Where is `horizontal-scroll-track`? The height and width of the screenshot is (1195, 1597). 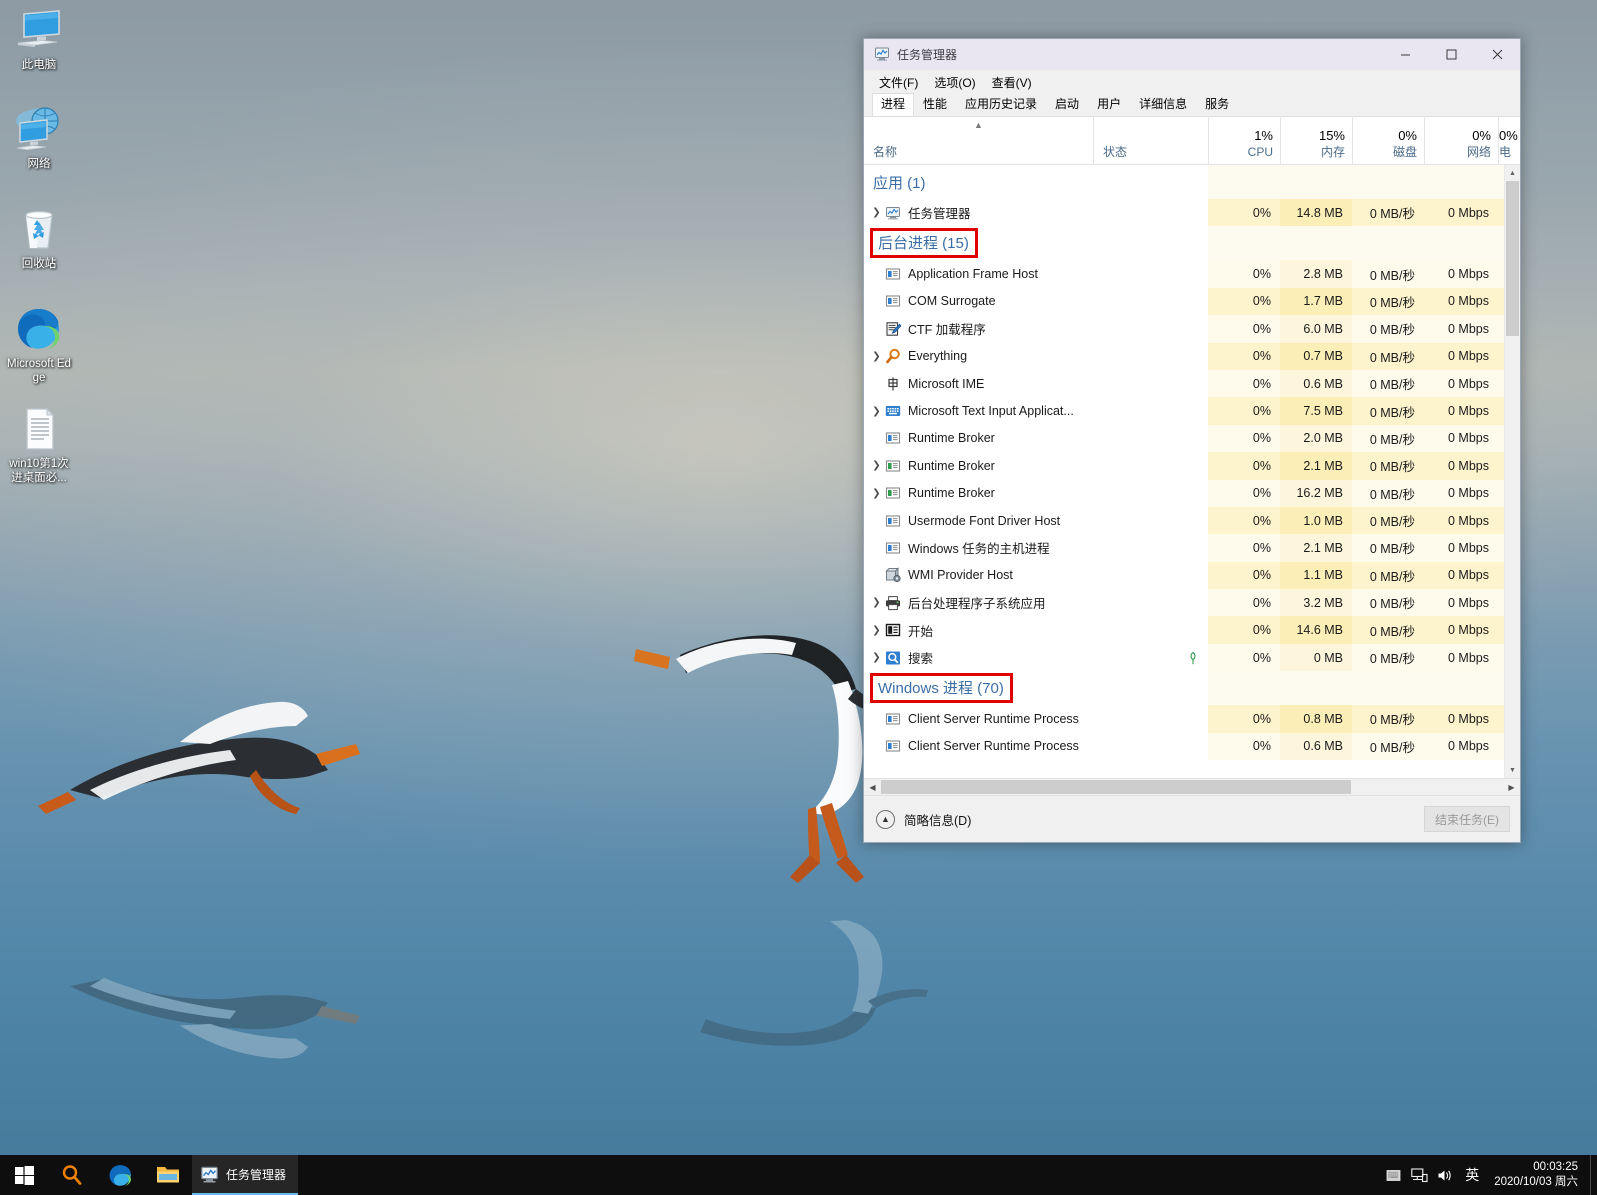 horizontal-scroll-track is located at coordinates (1192, 787).